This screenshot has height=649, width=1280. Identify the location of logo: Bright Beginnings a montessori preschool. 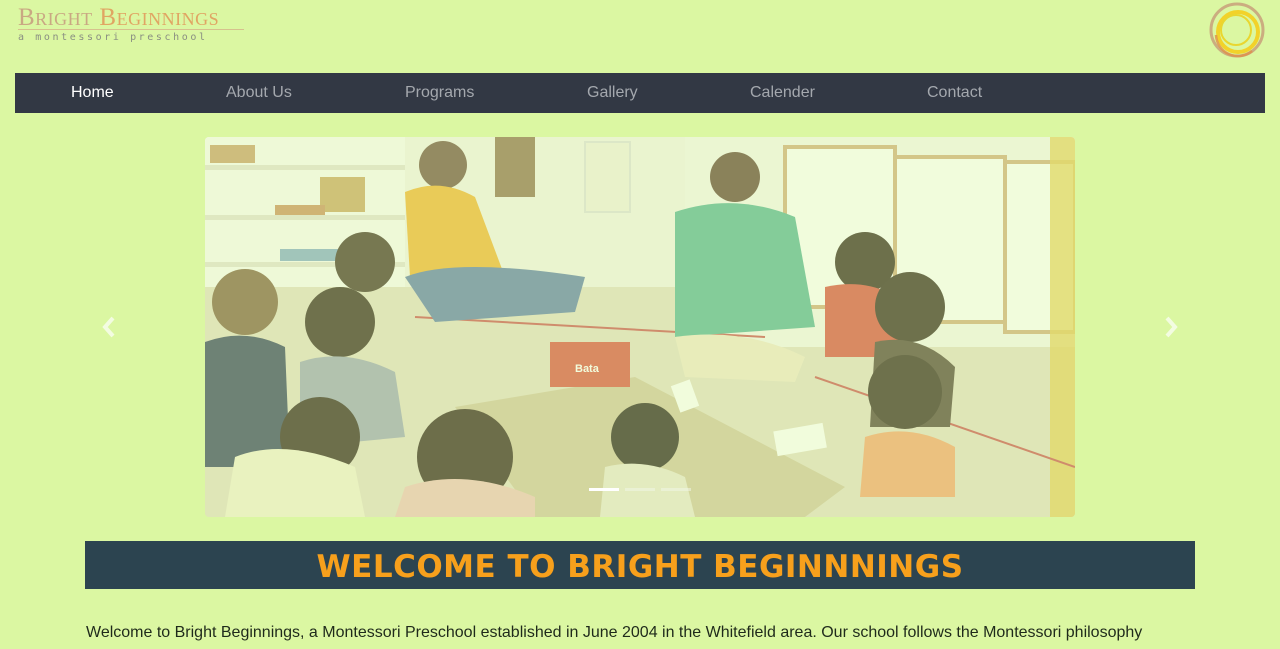
(136, 24).